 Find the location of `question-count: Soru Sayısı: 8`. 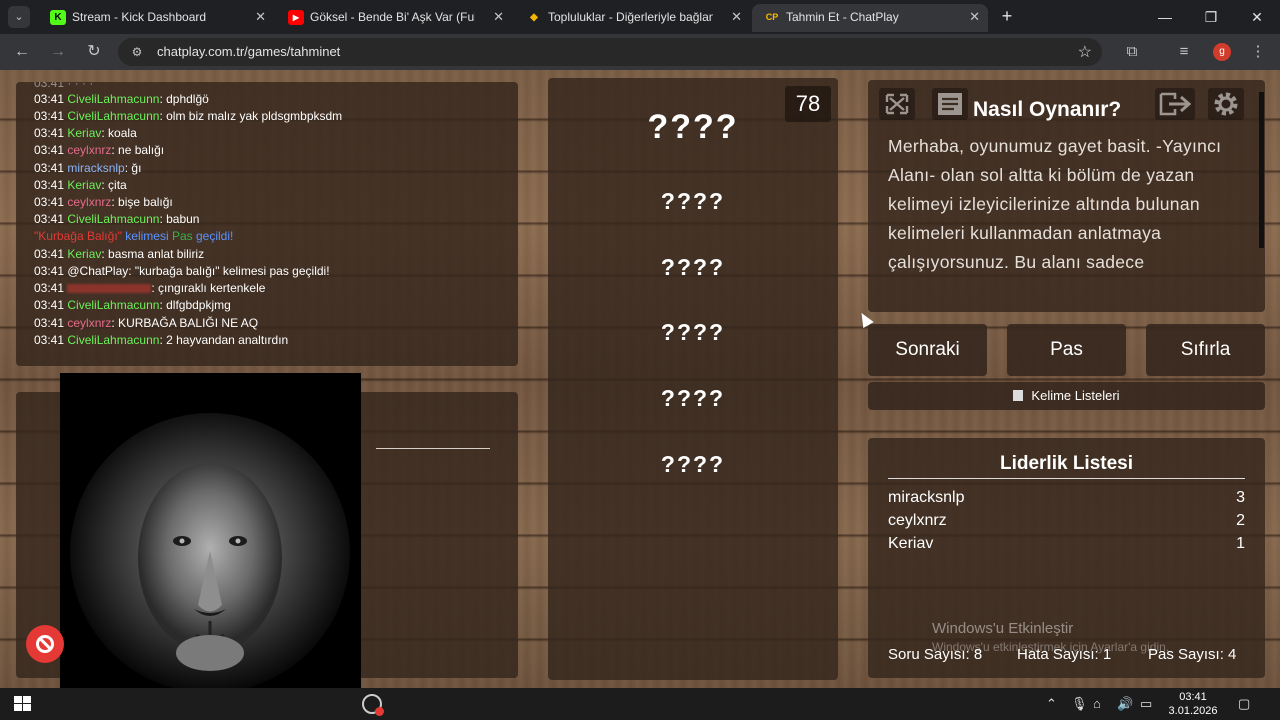

question-count: Soru Sayısı: 8 is located at coordinates (935, 654).